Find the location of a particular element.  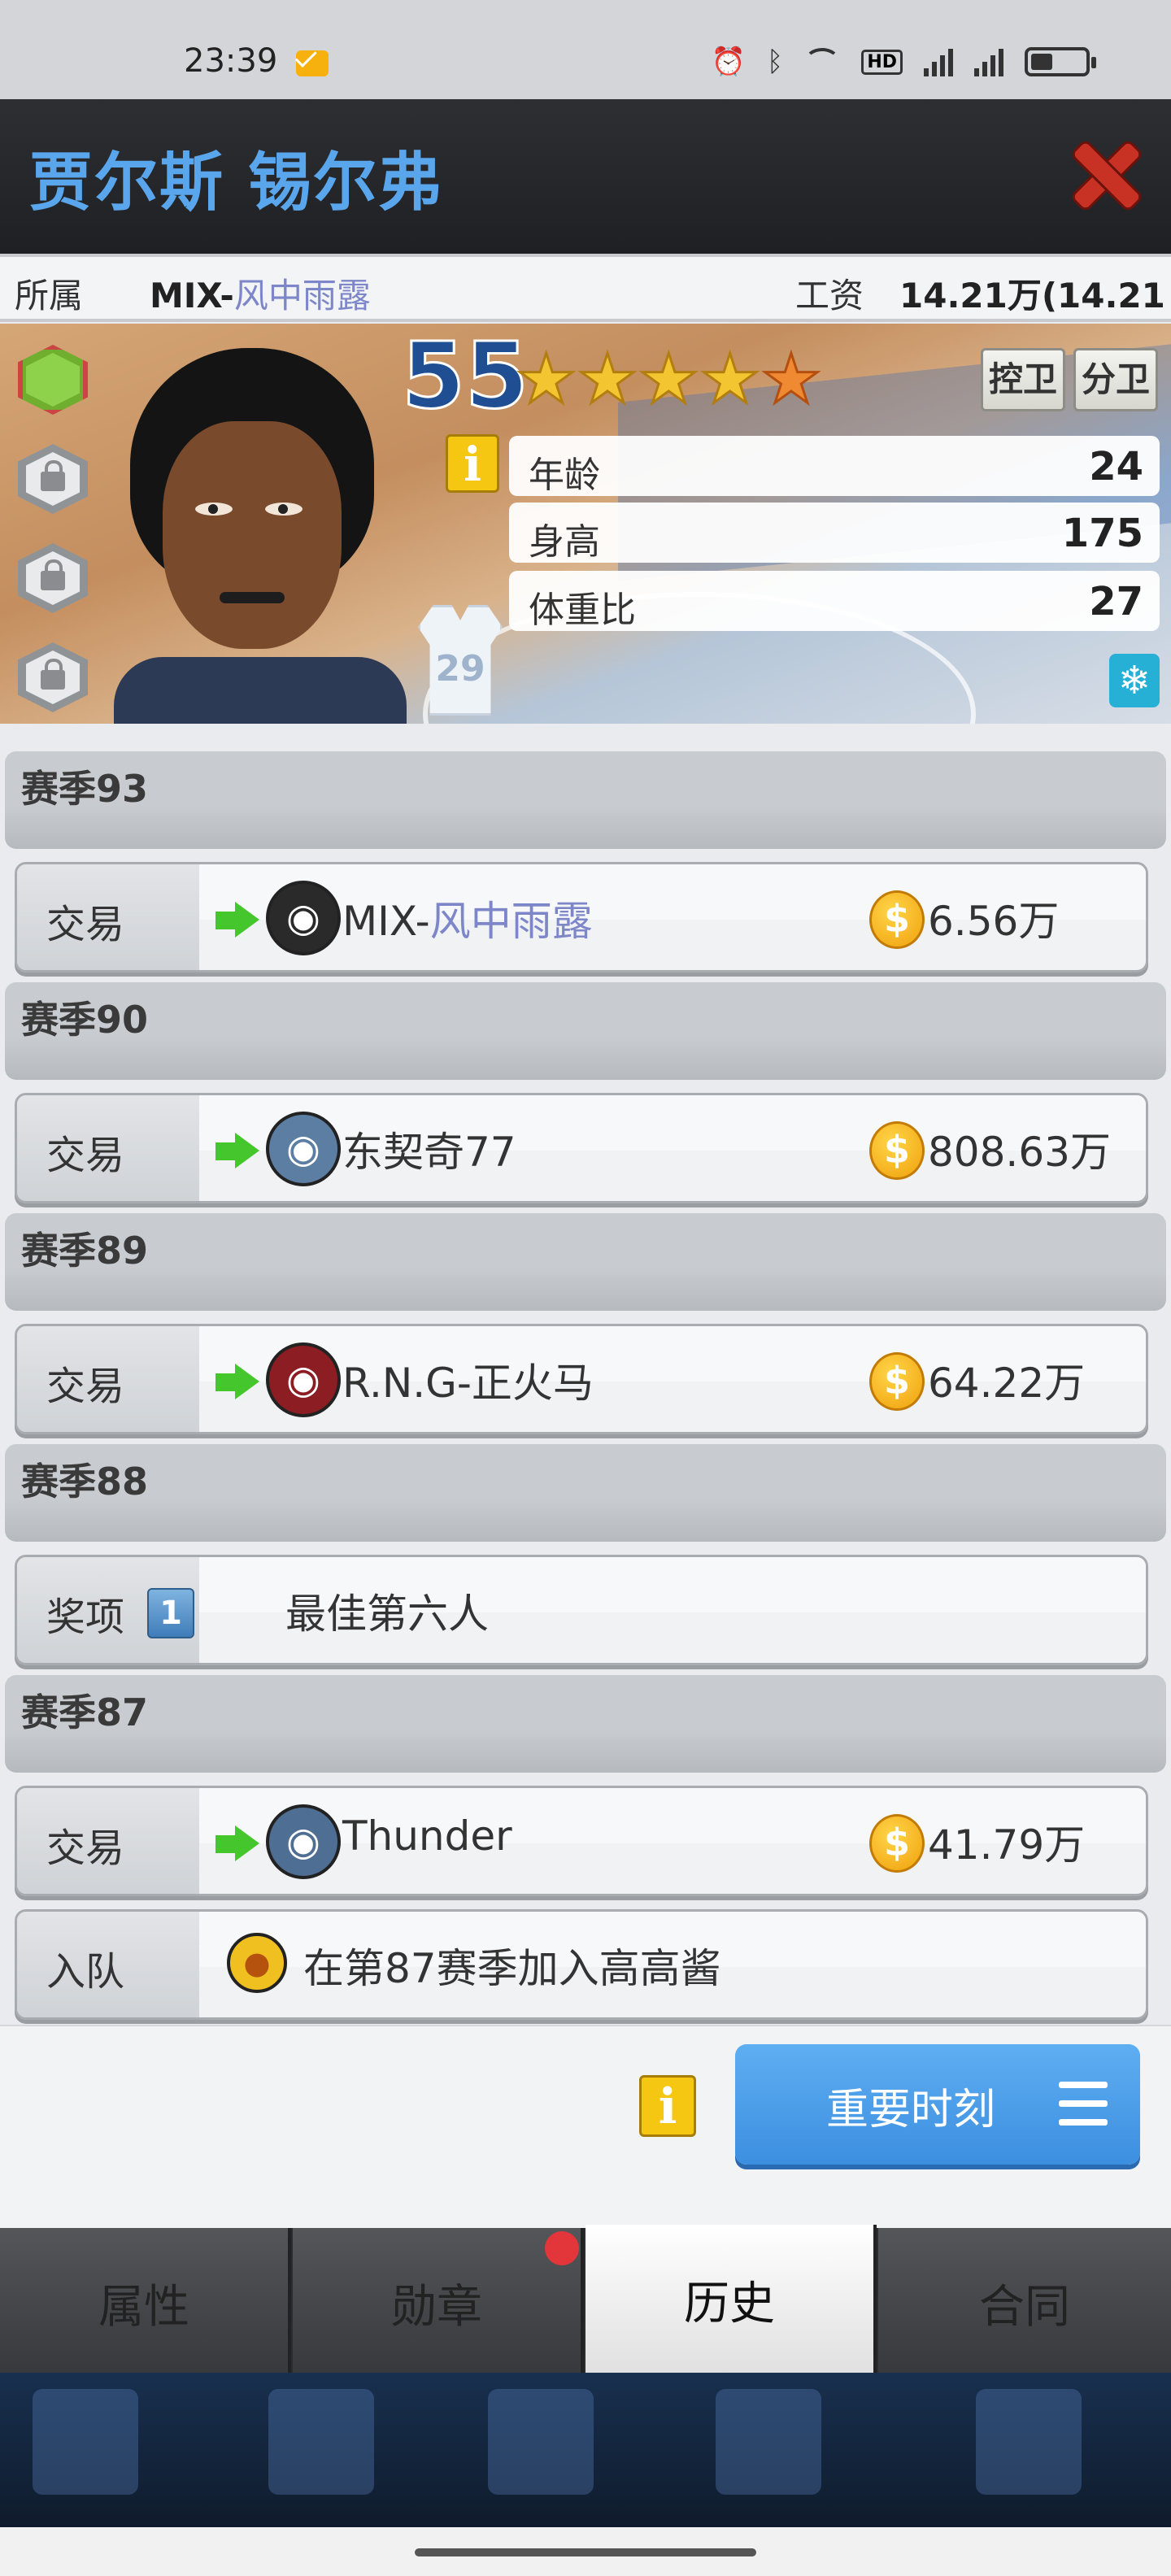

notification-dot is located at coordinates (562, 2248).